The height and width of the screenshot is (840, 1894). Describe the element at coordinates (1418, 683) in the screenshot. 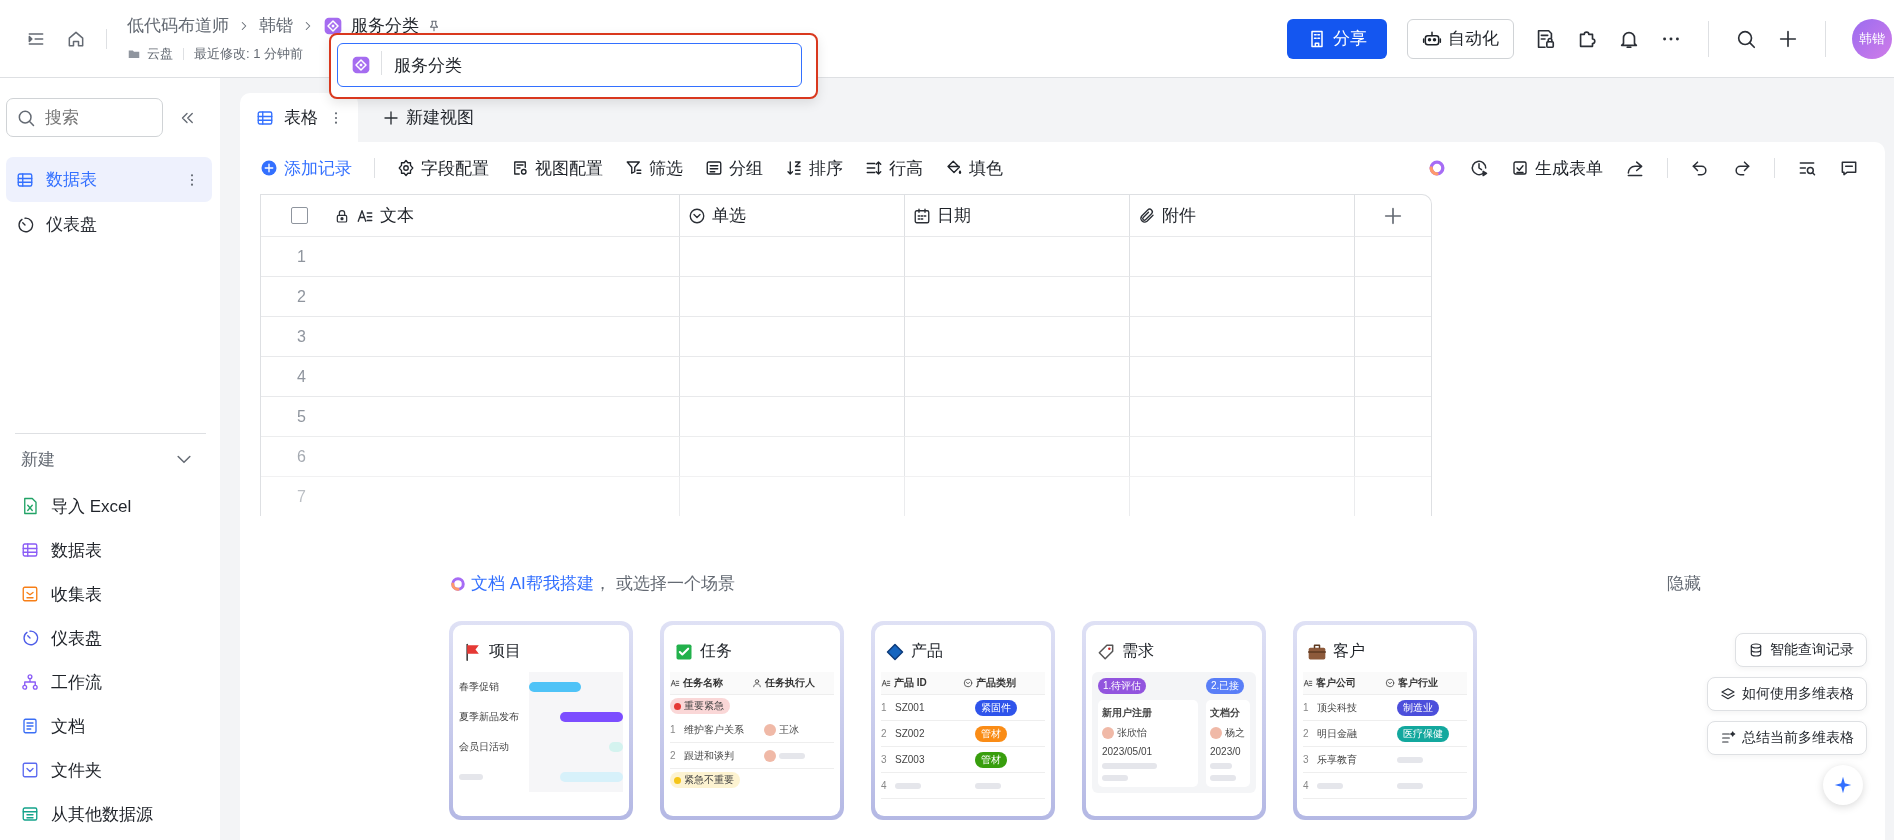

I see `mini-column-label: 客户行业` at that location.